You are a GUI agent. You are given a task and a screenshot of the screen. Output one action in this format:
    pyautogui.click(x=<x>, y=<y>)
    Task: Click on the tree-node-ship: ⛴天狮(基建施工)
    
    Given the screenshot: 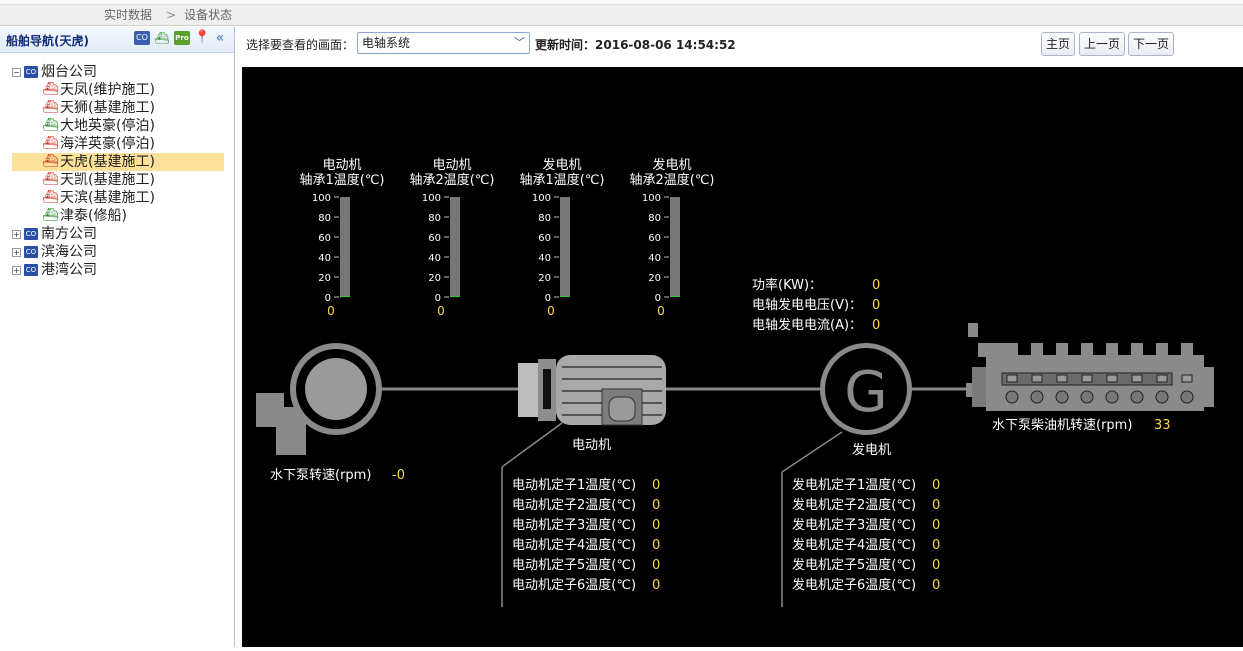 What is the action you would take?
    pyautogui.click(x=118, y=108)
    